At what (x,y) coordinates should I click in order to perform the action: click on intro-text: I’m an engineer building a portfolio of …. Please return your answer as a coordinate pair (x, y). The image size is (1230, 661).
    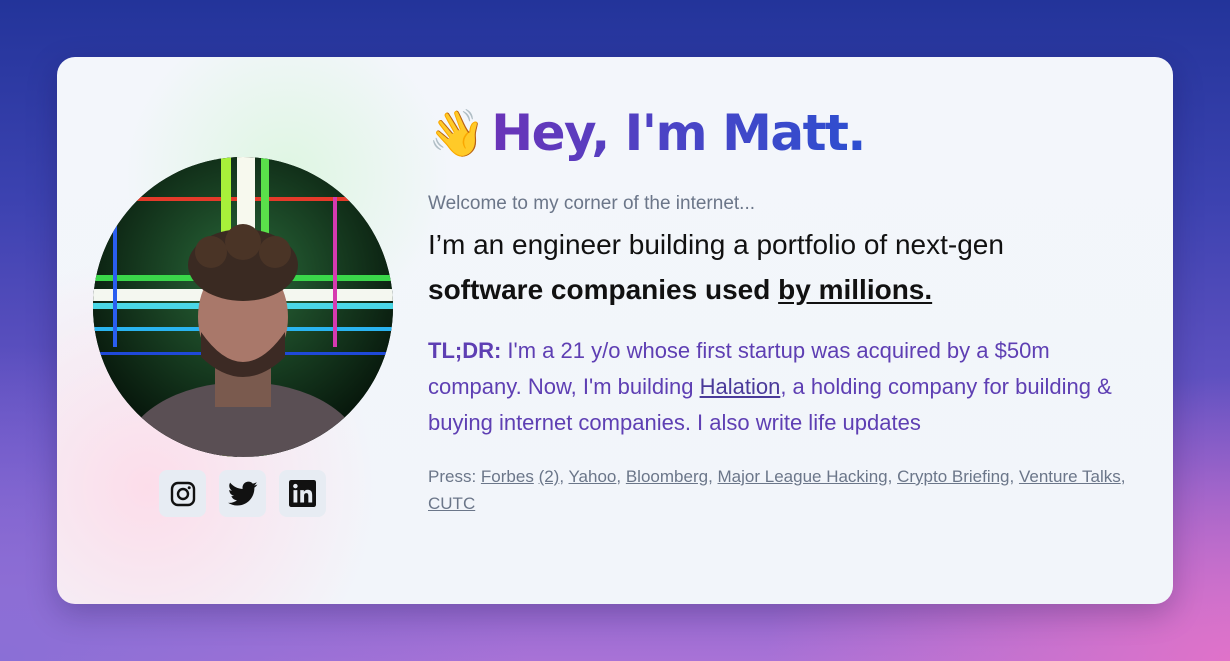
    Looking at the image, I should click on (778, 267).